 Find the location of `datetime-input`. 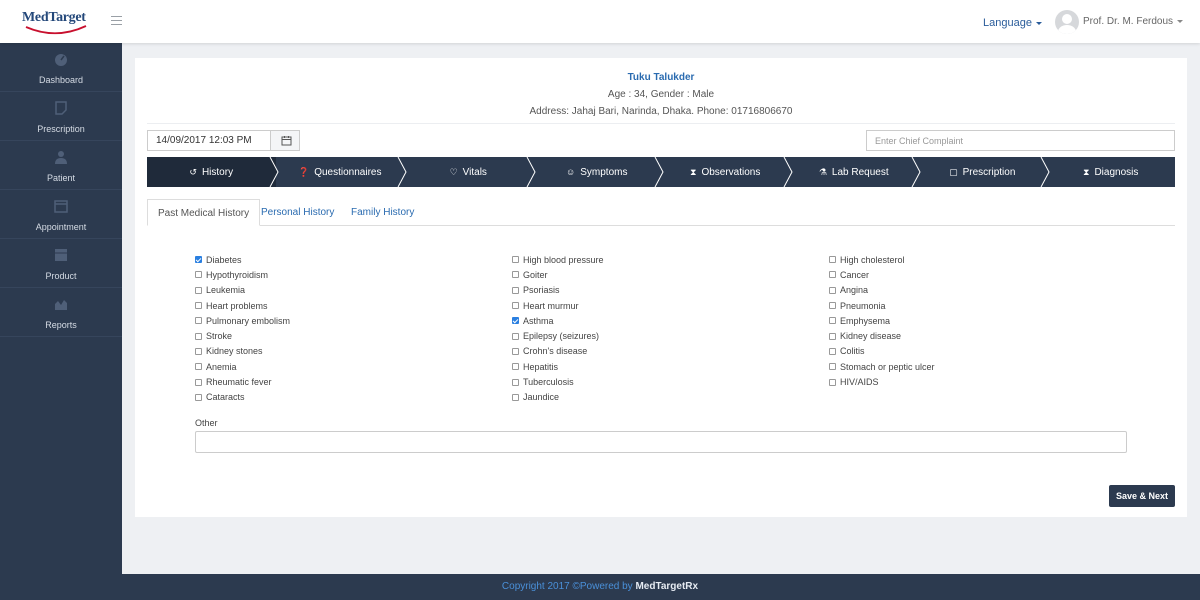

datetime-input is located at coordinates (208, 140).